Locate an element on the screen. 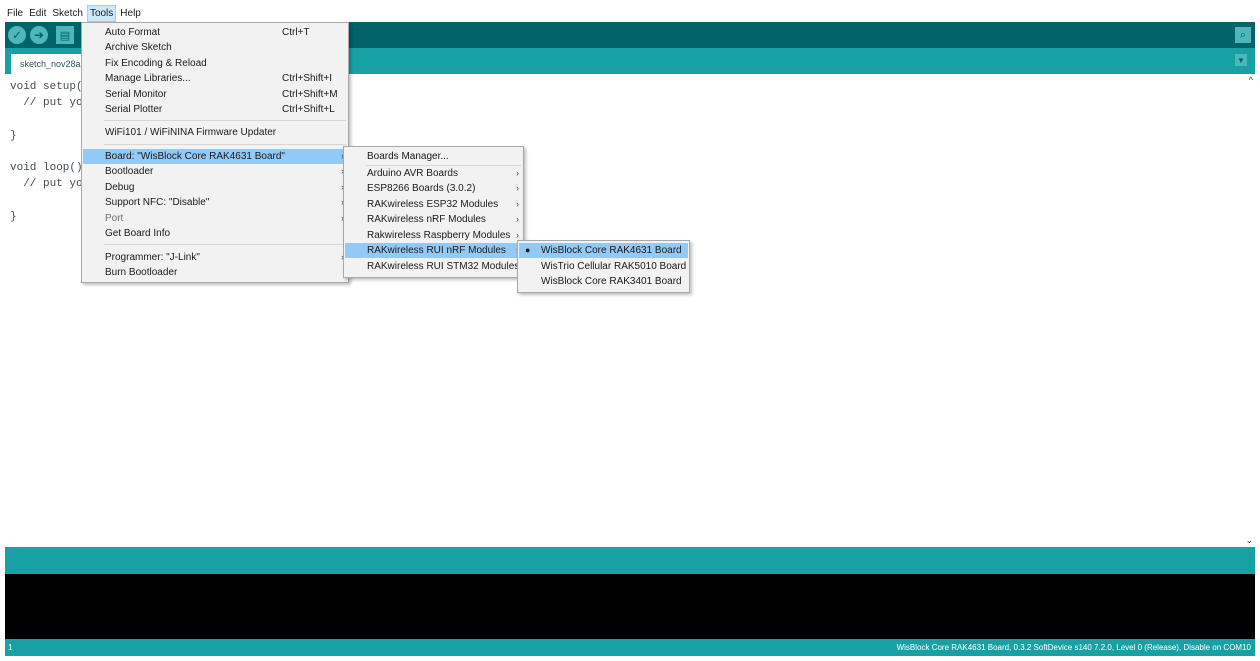 This screenshot has height=661, width=1260. menu-item-label: Rakwireless Raspberry Modules is located at coordinates (439, 235).